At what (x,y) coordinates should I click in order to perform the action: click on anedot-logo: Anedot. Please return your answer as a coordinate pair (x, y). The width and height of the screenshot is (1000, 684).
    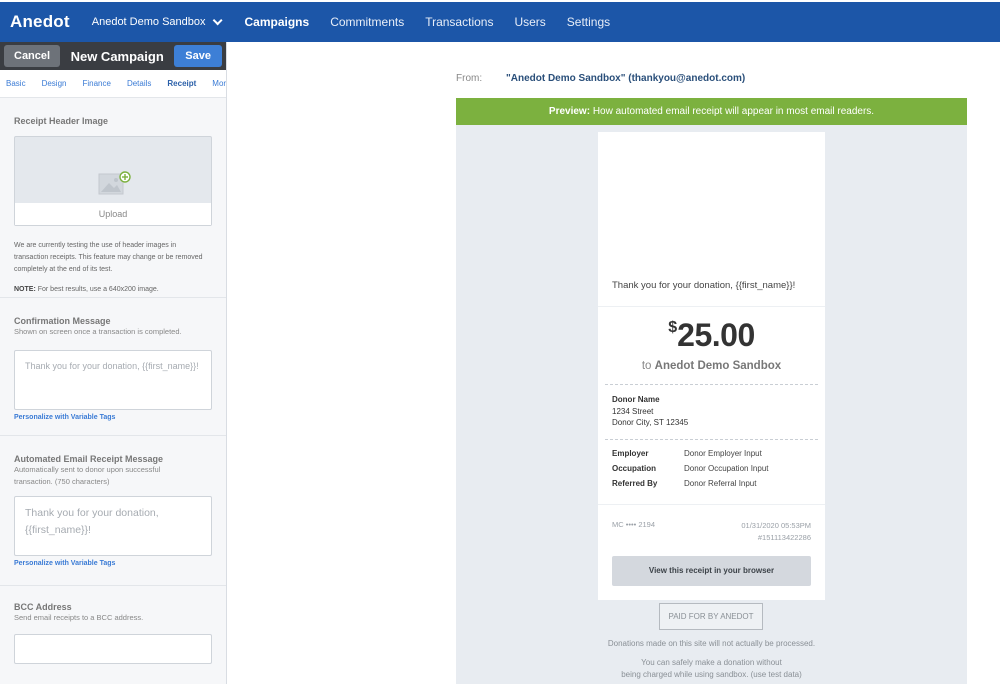
    Looking at the image, I should click on (40, 22).